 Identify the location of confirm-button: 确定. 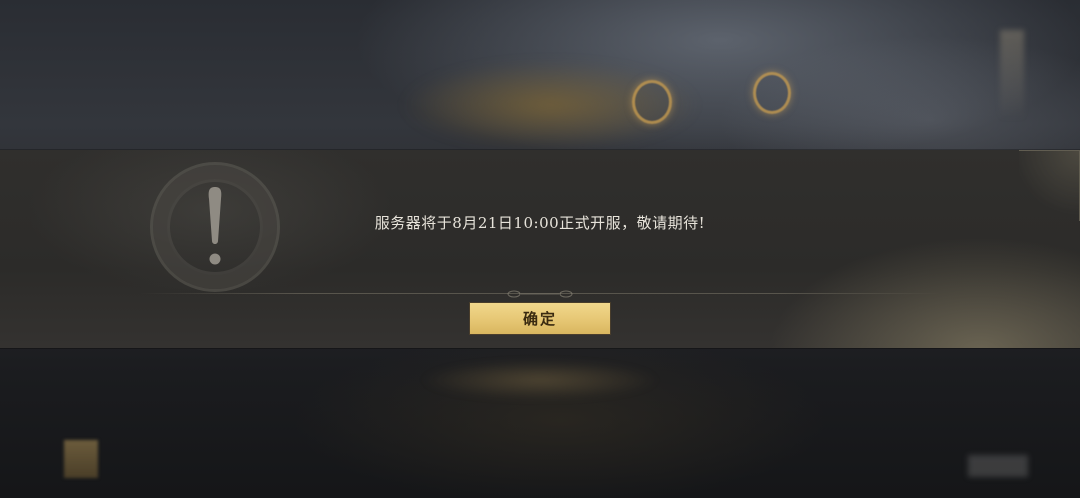
(540, 318).